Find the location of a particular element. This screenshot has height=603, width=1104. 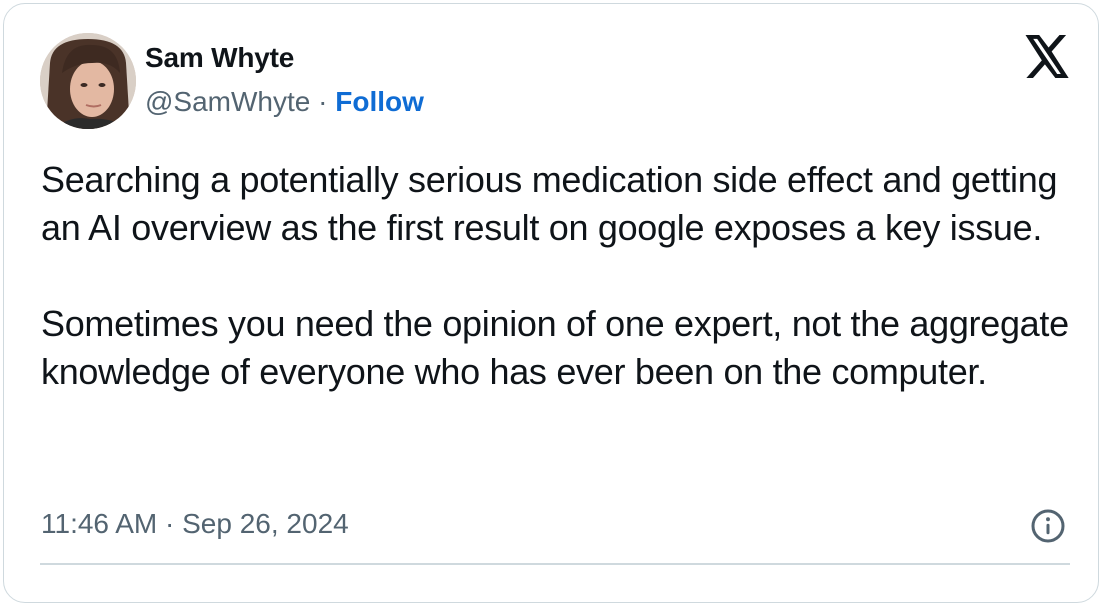

footer-divider is located at coordinates (555, 564).